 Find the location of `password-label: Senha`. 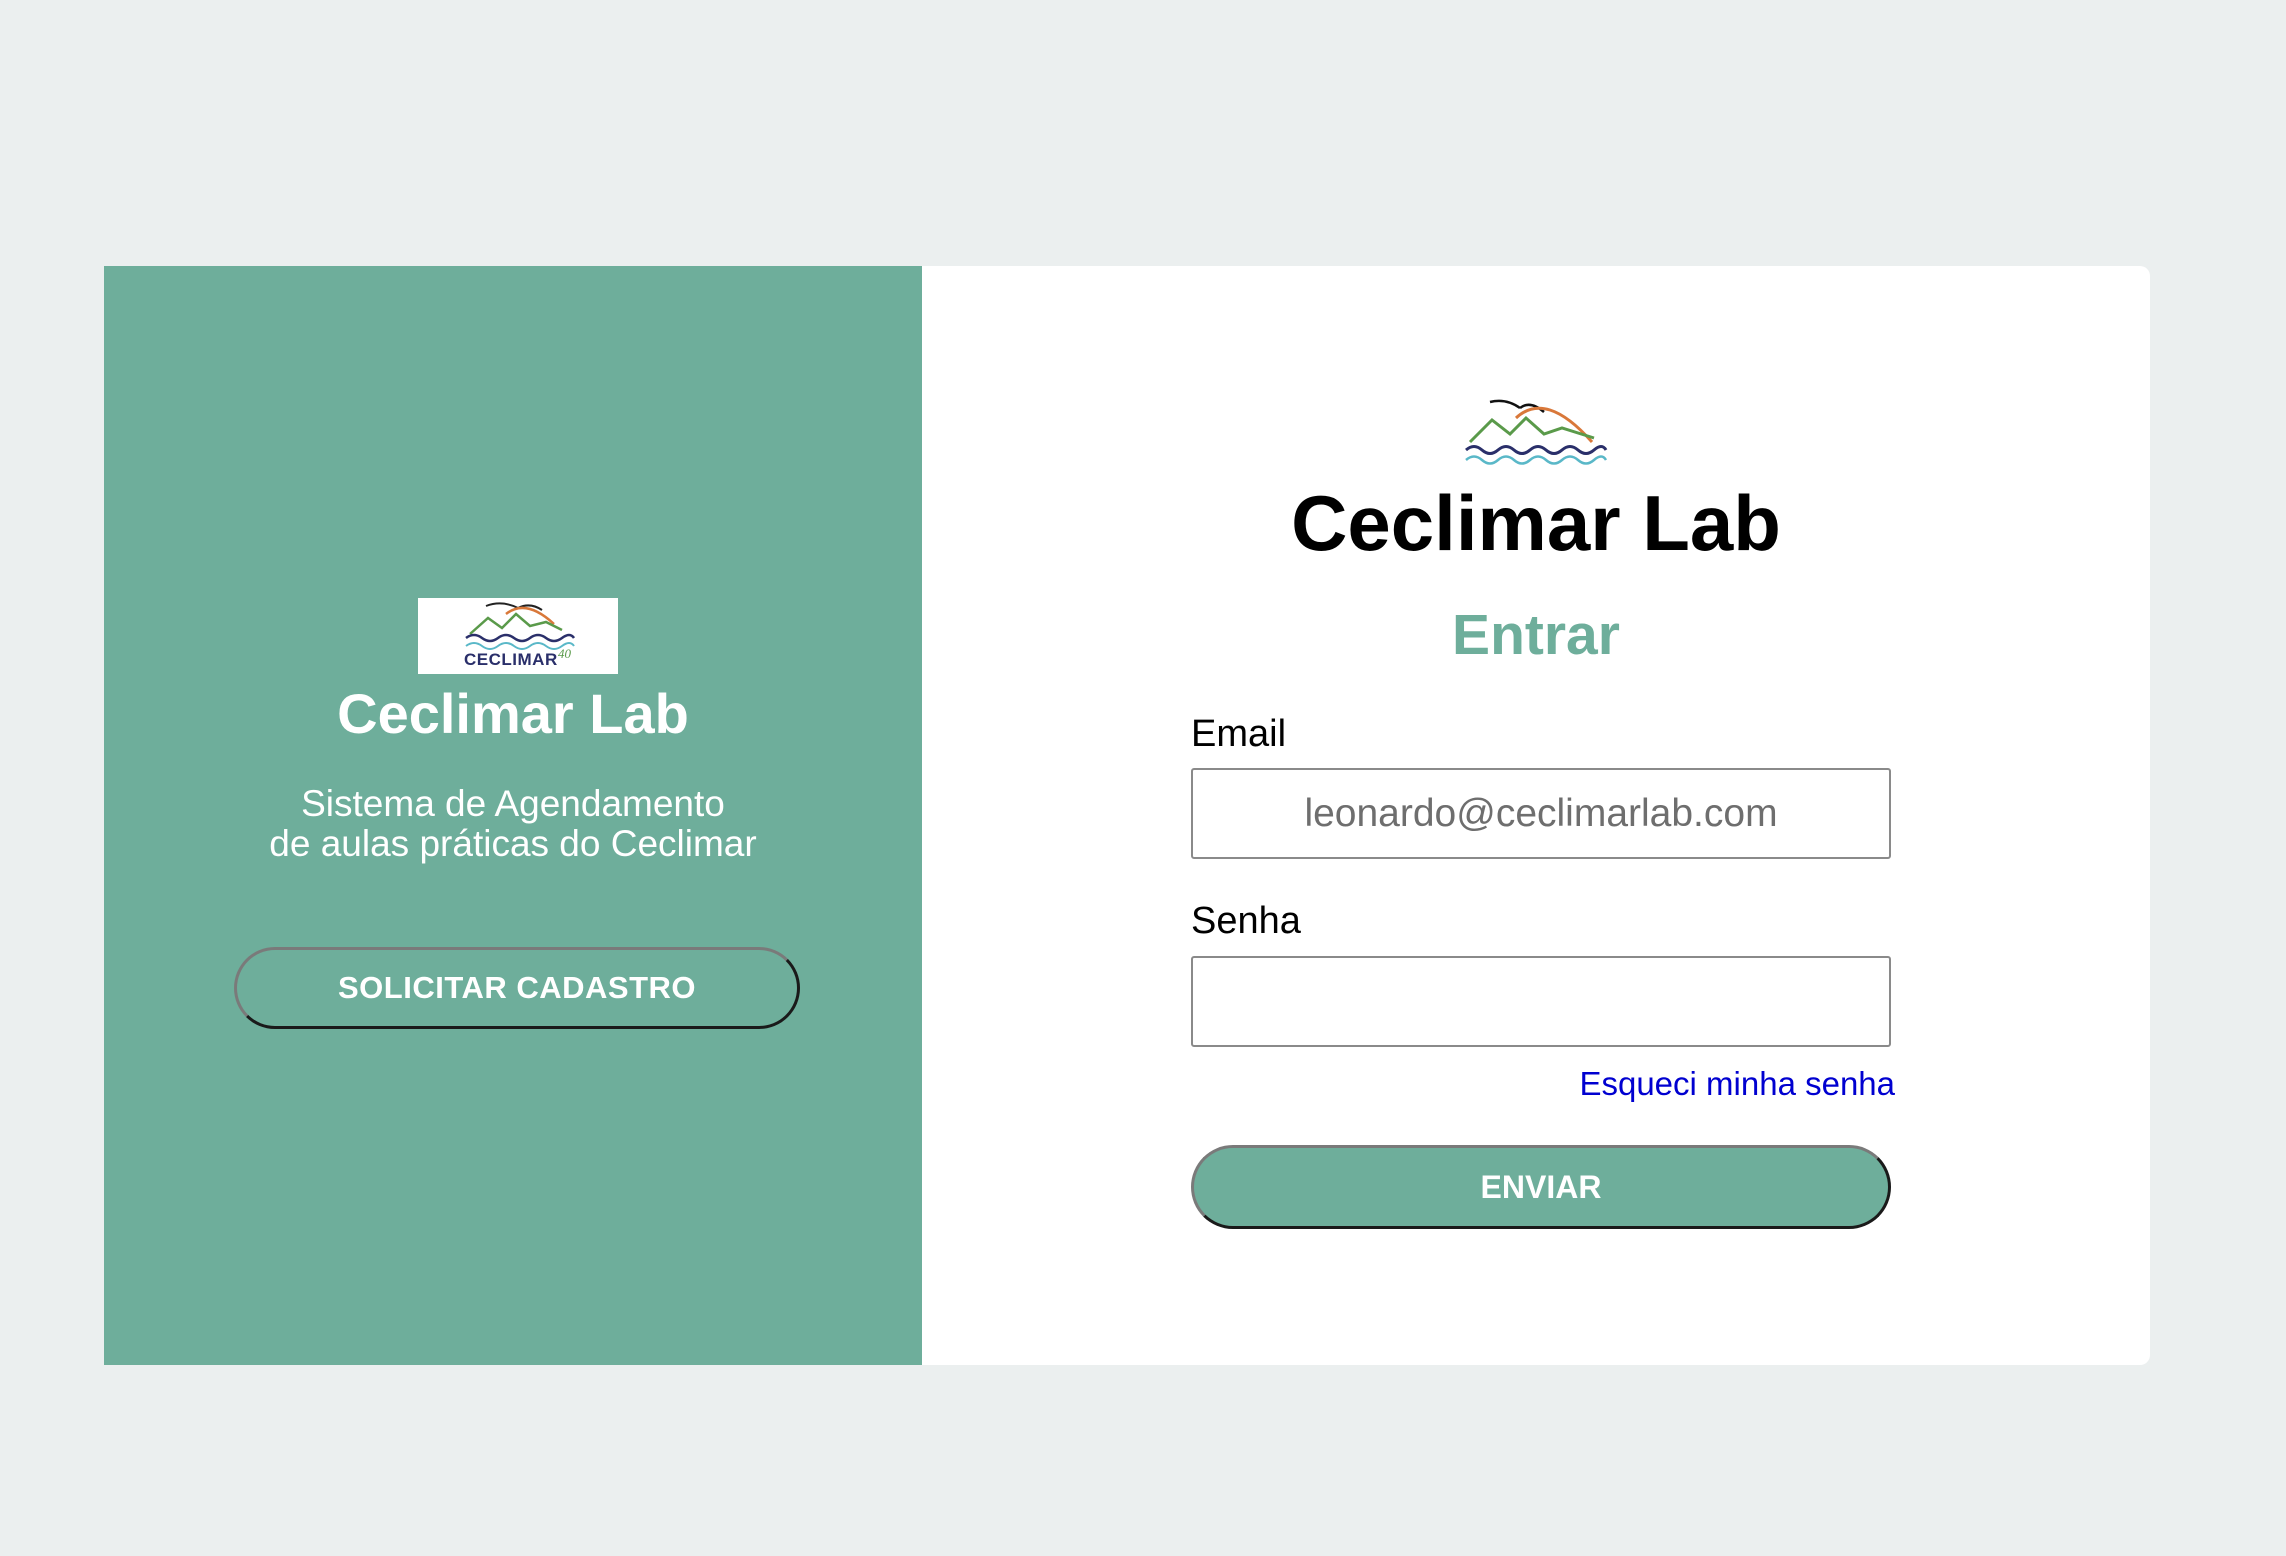

password-label: Senha is located at coordinates (1246, 921).